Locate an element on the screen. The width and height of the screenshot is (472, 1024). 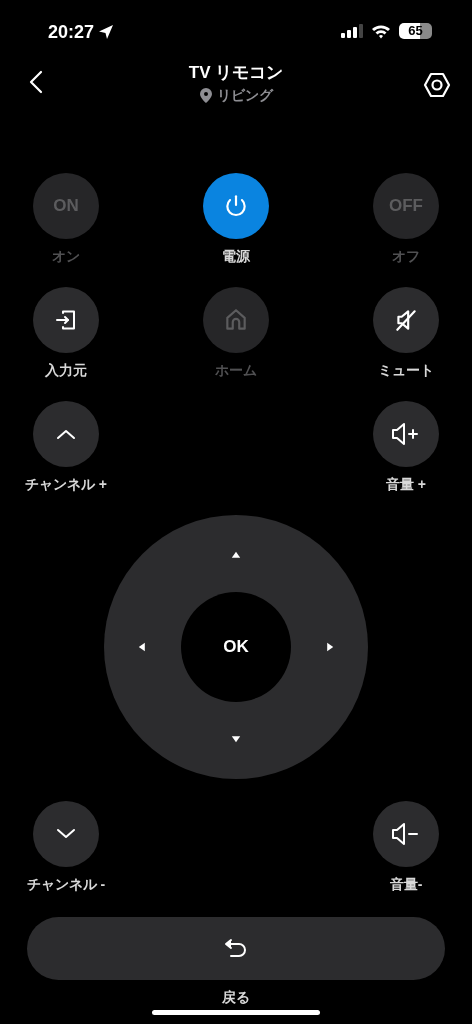
input-icon is located at coordinates (66, 320).